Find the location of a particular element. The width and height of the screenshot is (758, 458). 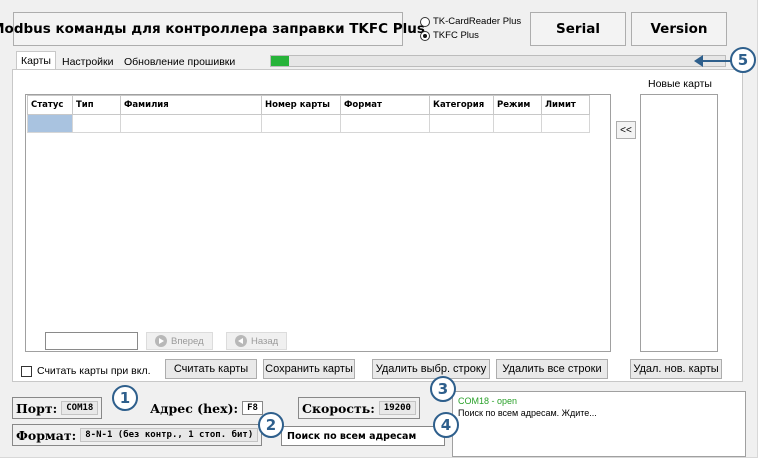

address-label: Адрес (hex): is located at coordinates (194, 408).